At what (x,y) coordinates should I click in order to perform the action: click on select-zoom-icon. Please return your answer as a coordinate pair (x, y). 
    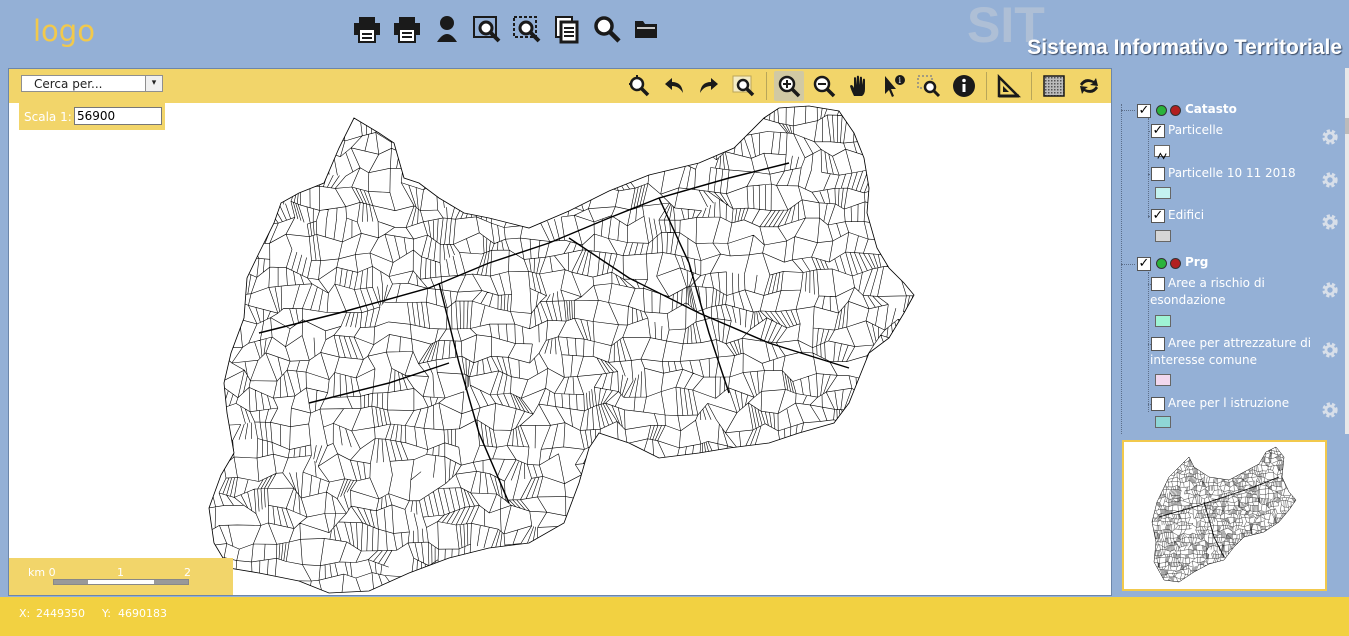
    Looking at the image, I should click on (929, 86).